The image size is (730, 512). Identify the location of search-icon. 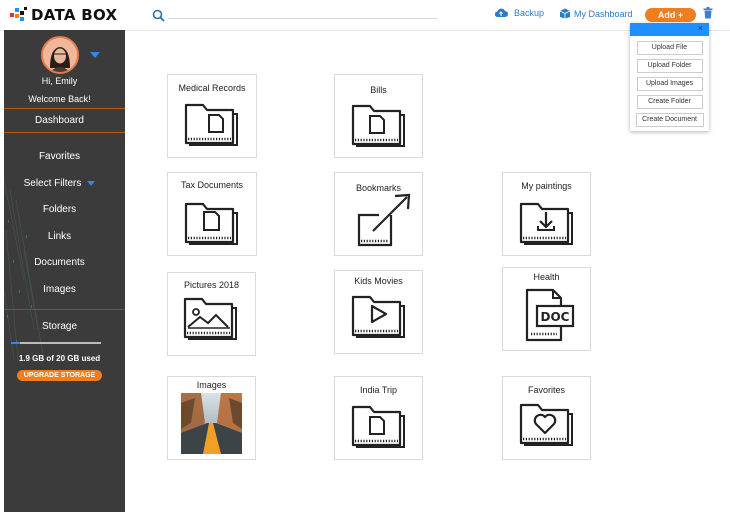
(158, 15).